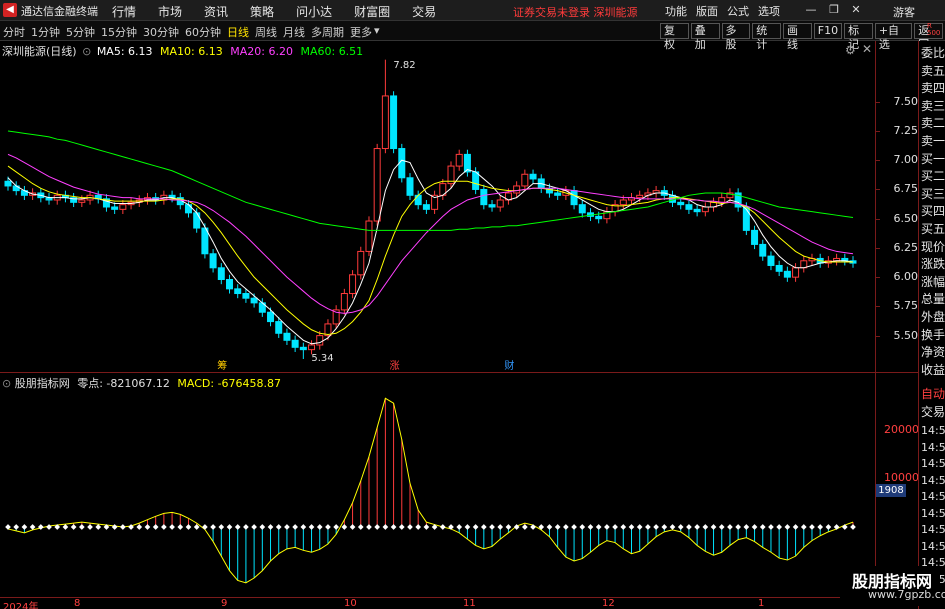 Image resolution: width=945 pixels, height=609 pixels. What do you see at coordinates (10, 10) in the screenshot?
I see `app-logo-icon: ◀` at bounding box center [10, 10].